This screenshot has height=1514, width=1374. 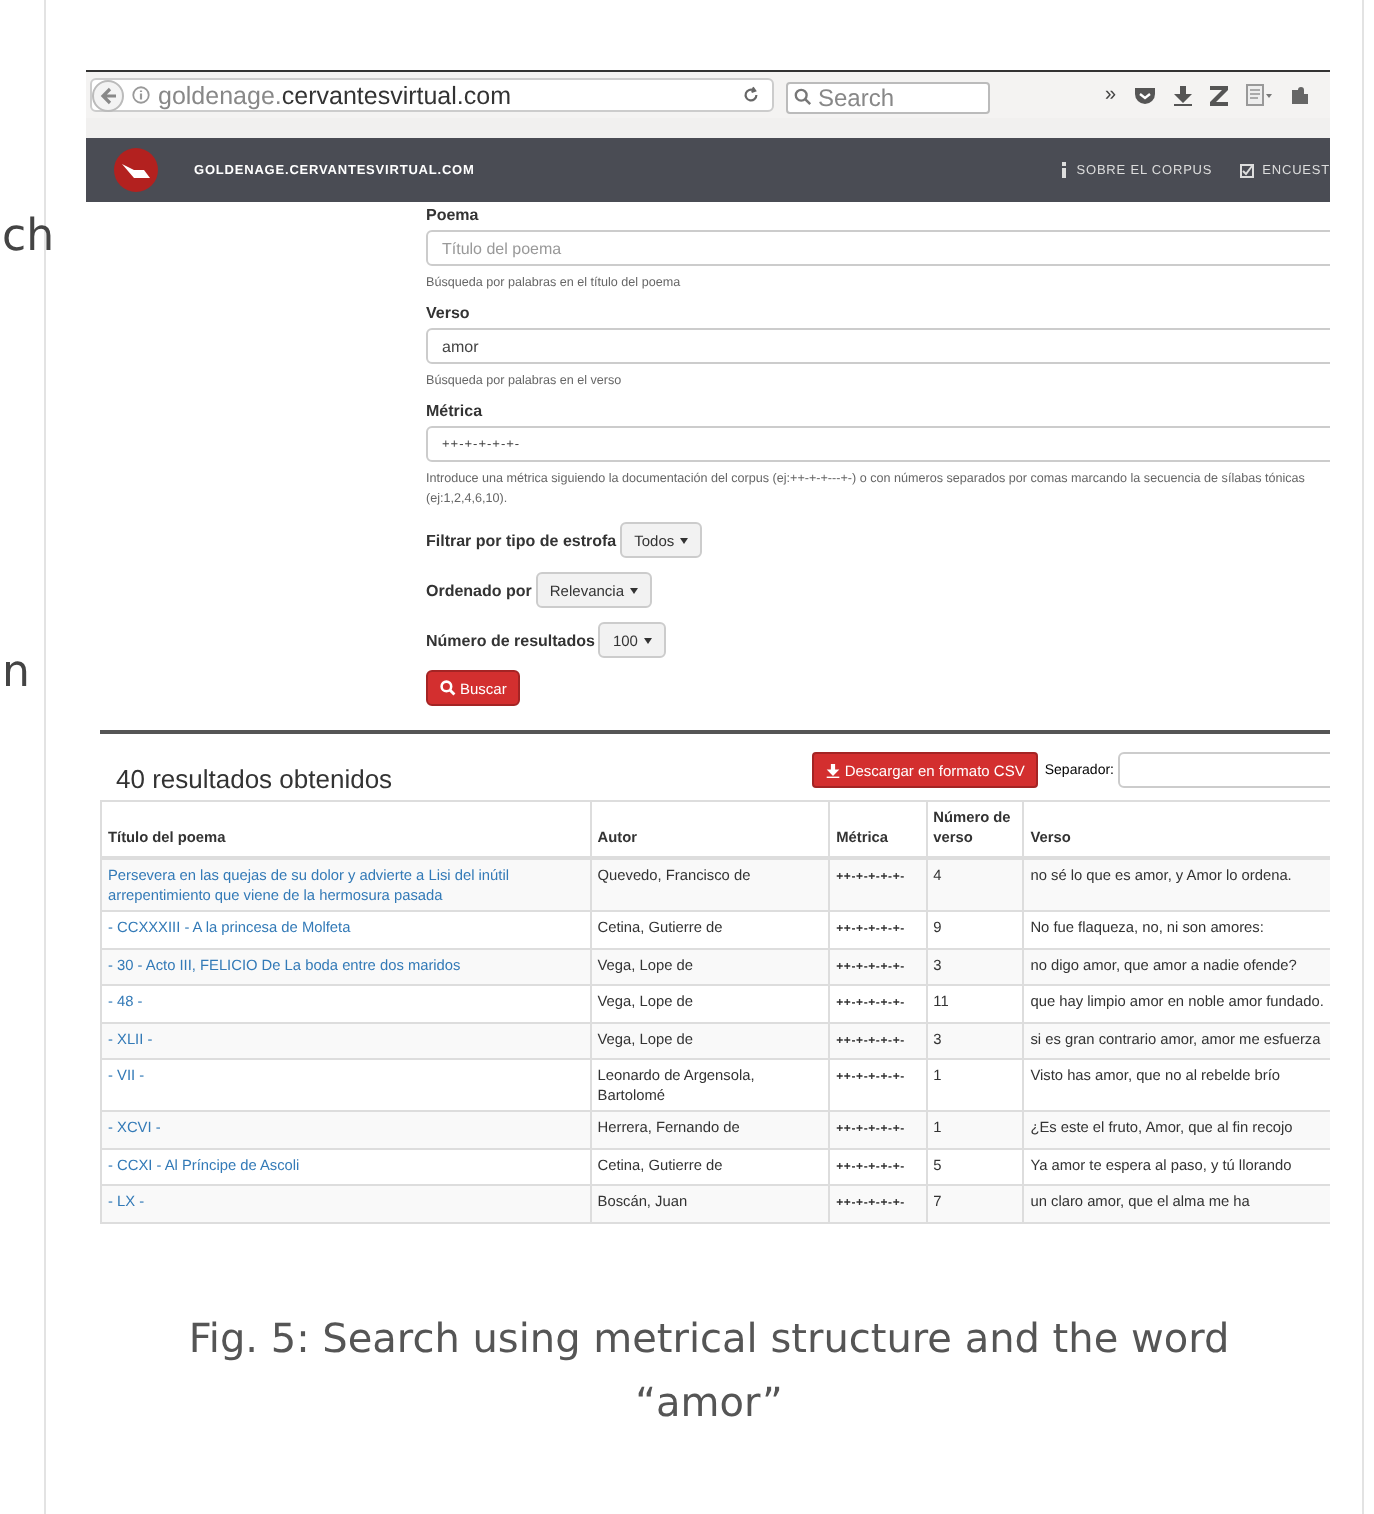 What do you see at coordinates (453, 215) in the screenshot?
I see `field-label: Poema` at bounding box center [453, 215].